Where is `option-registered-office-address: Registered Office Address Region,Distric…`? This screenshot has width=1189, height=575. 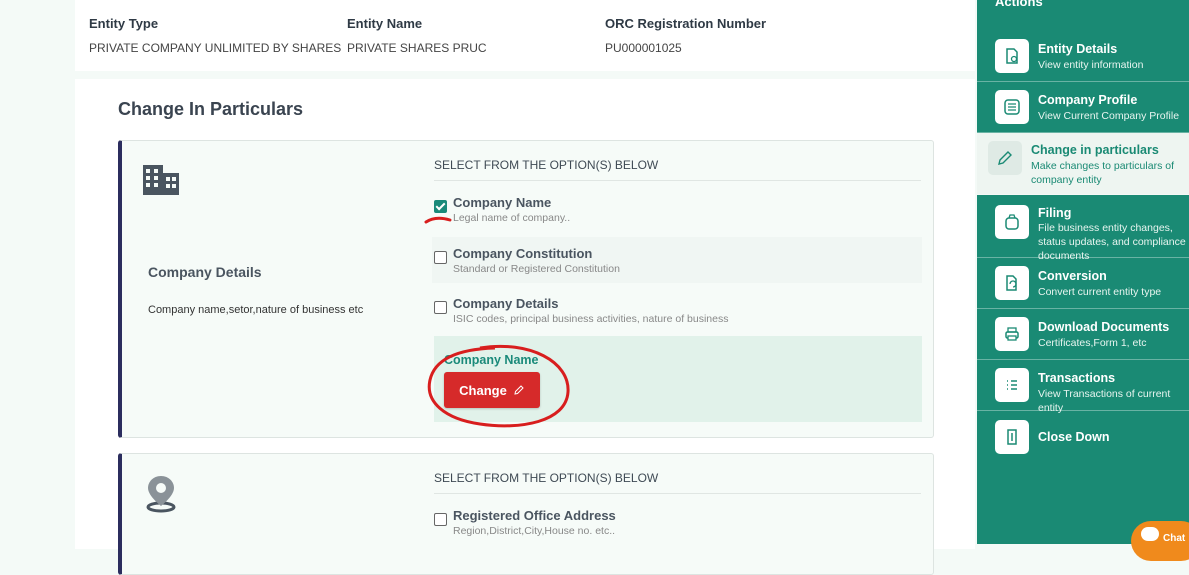 option-registered-office-address: Registered Office Address Region,Distric… is located at coordinates (677, 526).